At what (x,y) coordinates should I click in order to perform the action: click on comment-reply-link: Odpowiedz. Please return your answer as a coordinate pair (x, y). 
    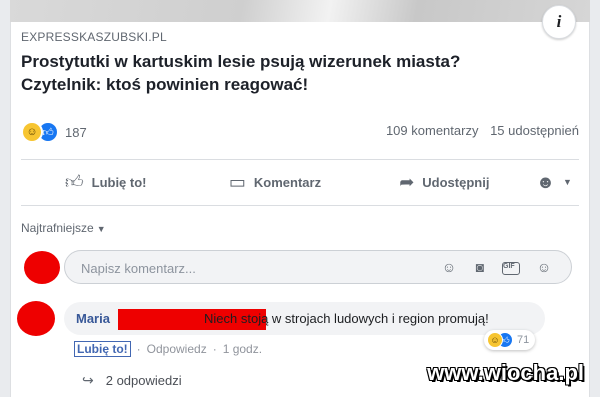
    Looking at the image, I should click on (177, 349).